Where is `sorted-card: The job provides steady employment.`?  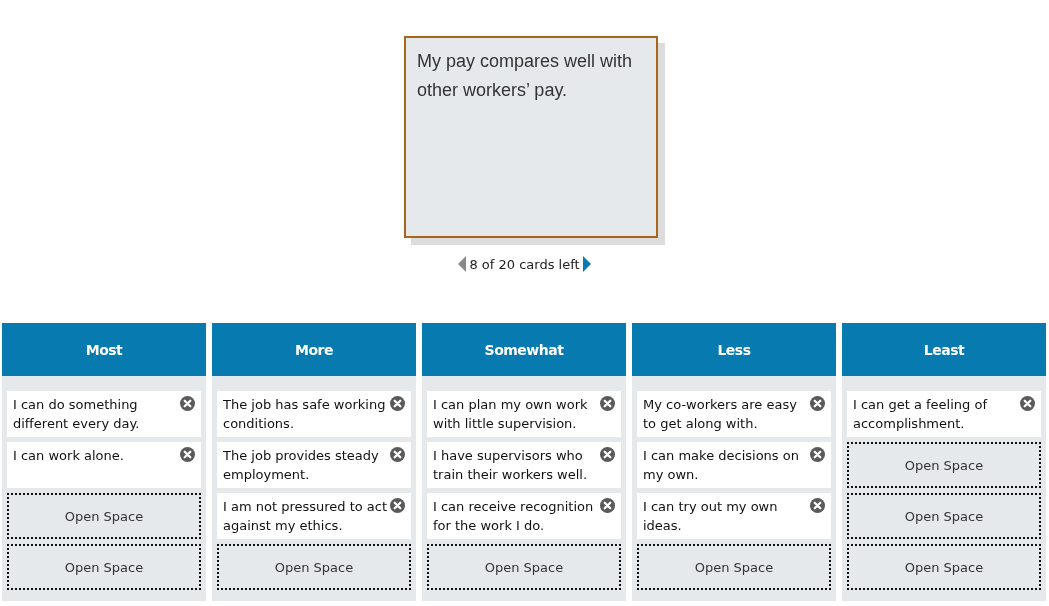
sorted-card: The job provides steady employment. is located at coordinates (314, 465).